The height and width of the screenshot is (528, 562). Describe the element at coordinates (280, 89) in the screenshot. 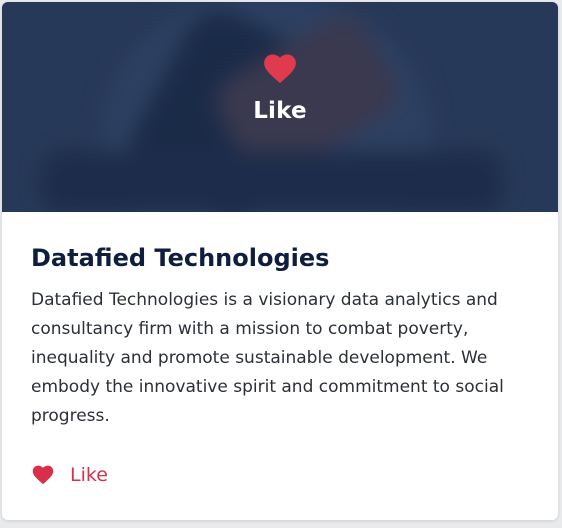

I see `overlay-like-button: Like` at that location.